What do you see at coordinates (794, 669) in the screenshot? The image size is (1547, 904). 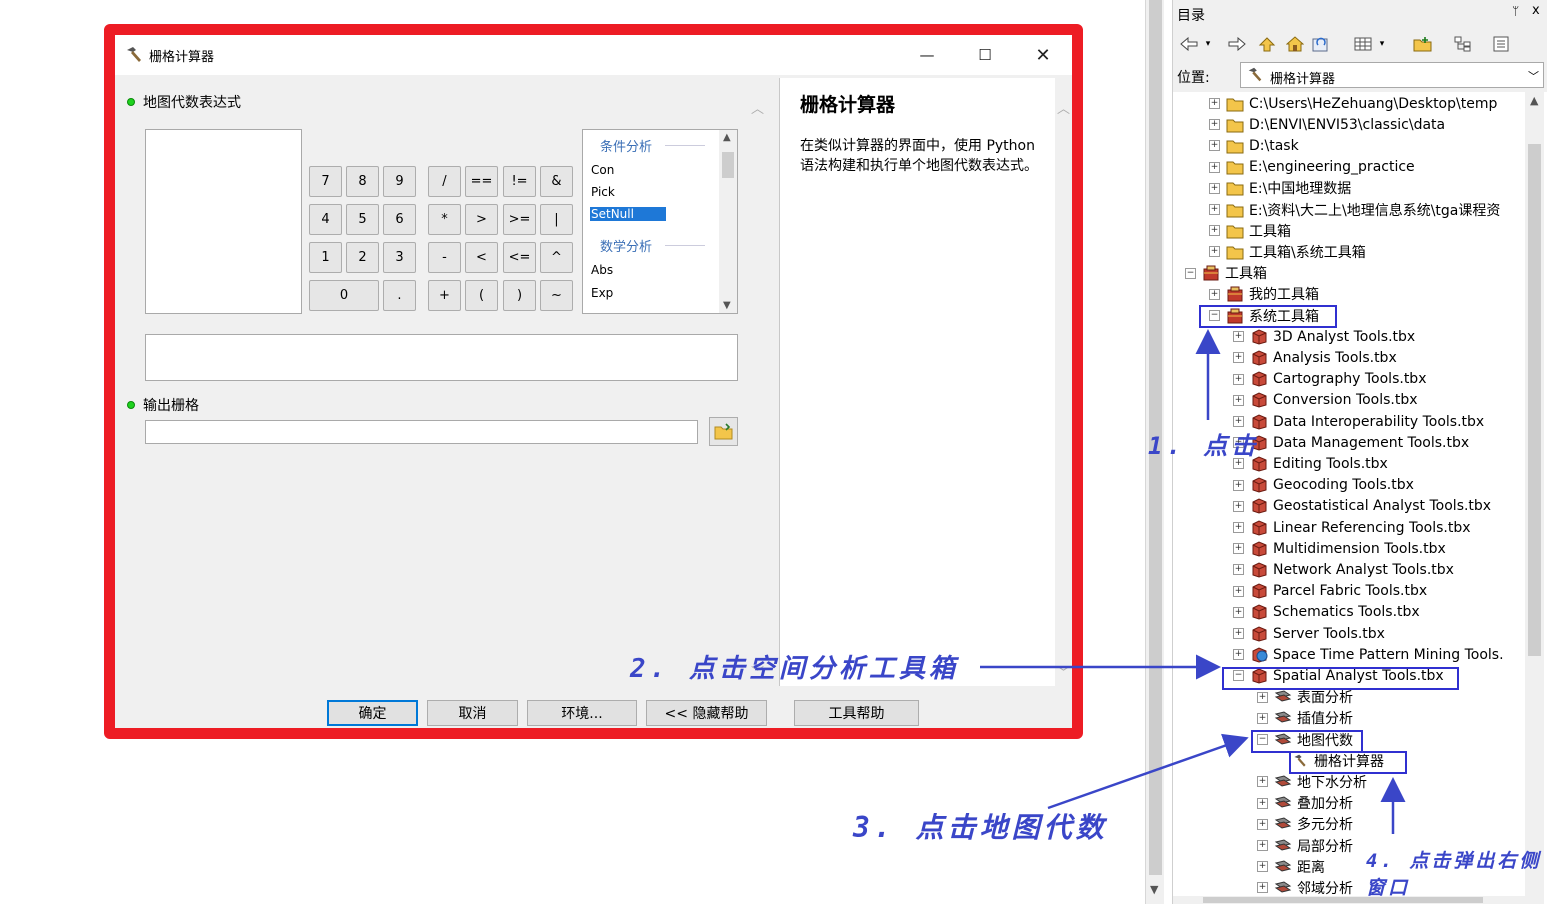 I see `annotation-step2: 2. 点击空间分析工具箱` at bounding box center [794, 669].